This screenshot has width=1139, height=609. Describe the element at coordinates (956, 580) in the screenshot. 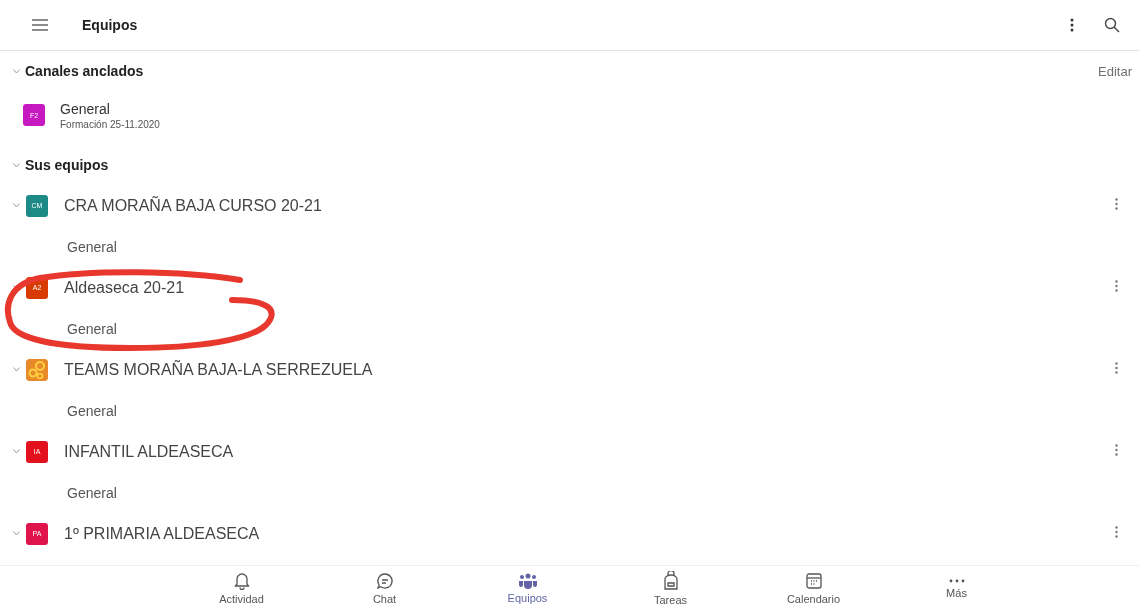

I see `more-icon` at that location.